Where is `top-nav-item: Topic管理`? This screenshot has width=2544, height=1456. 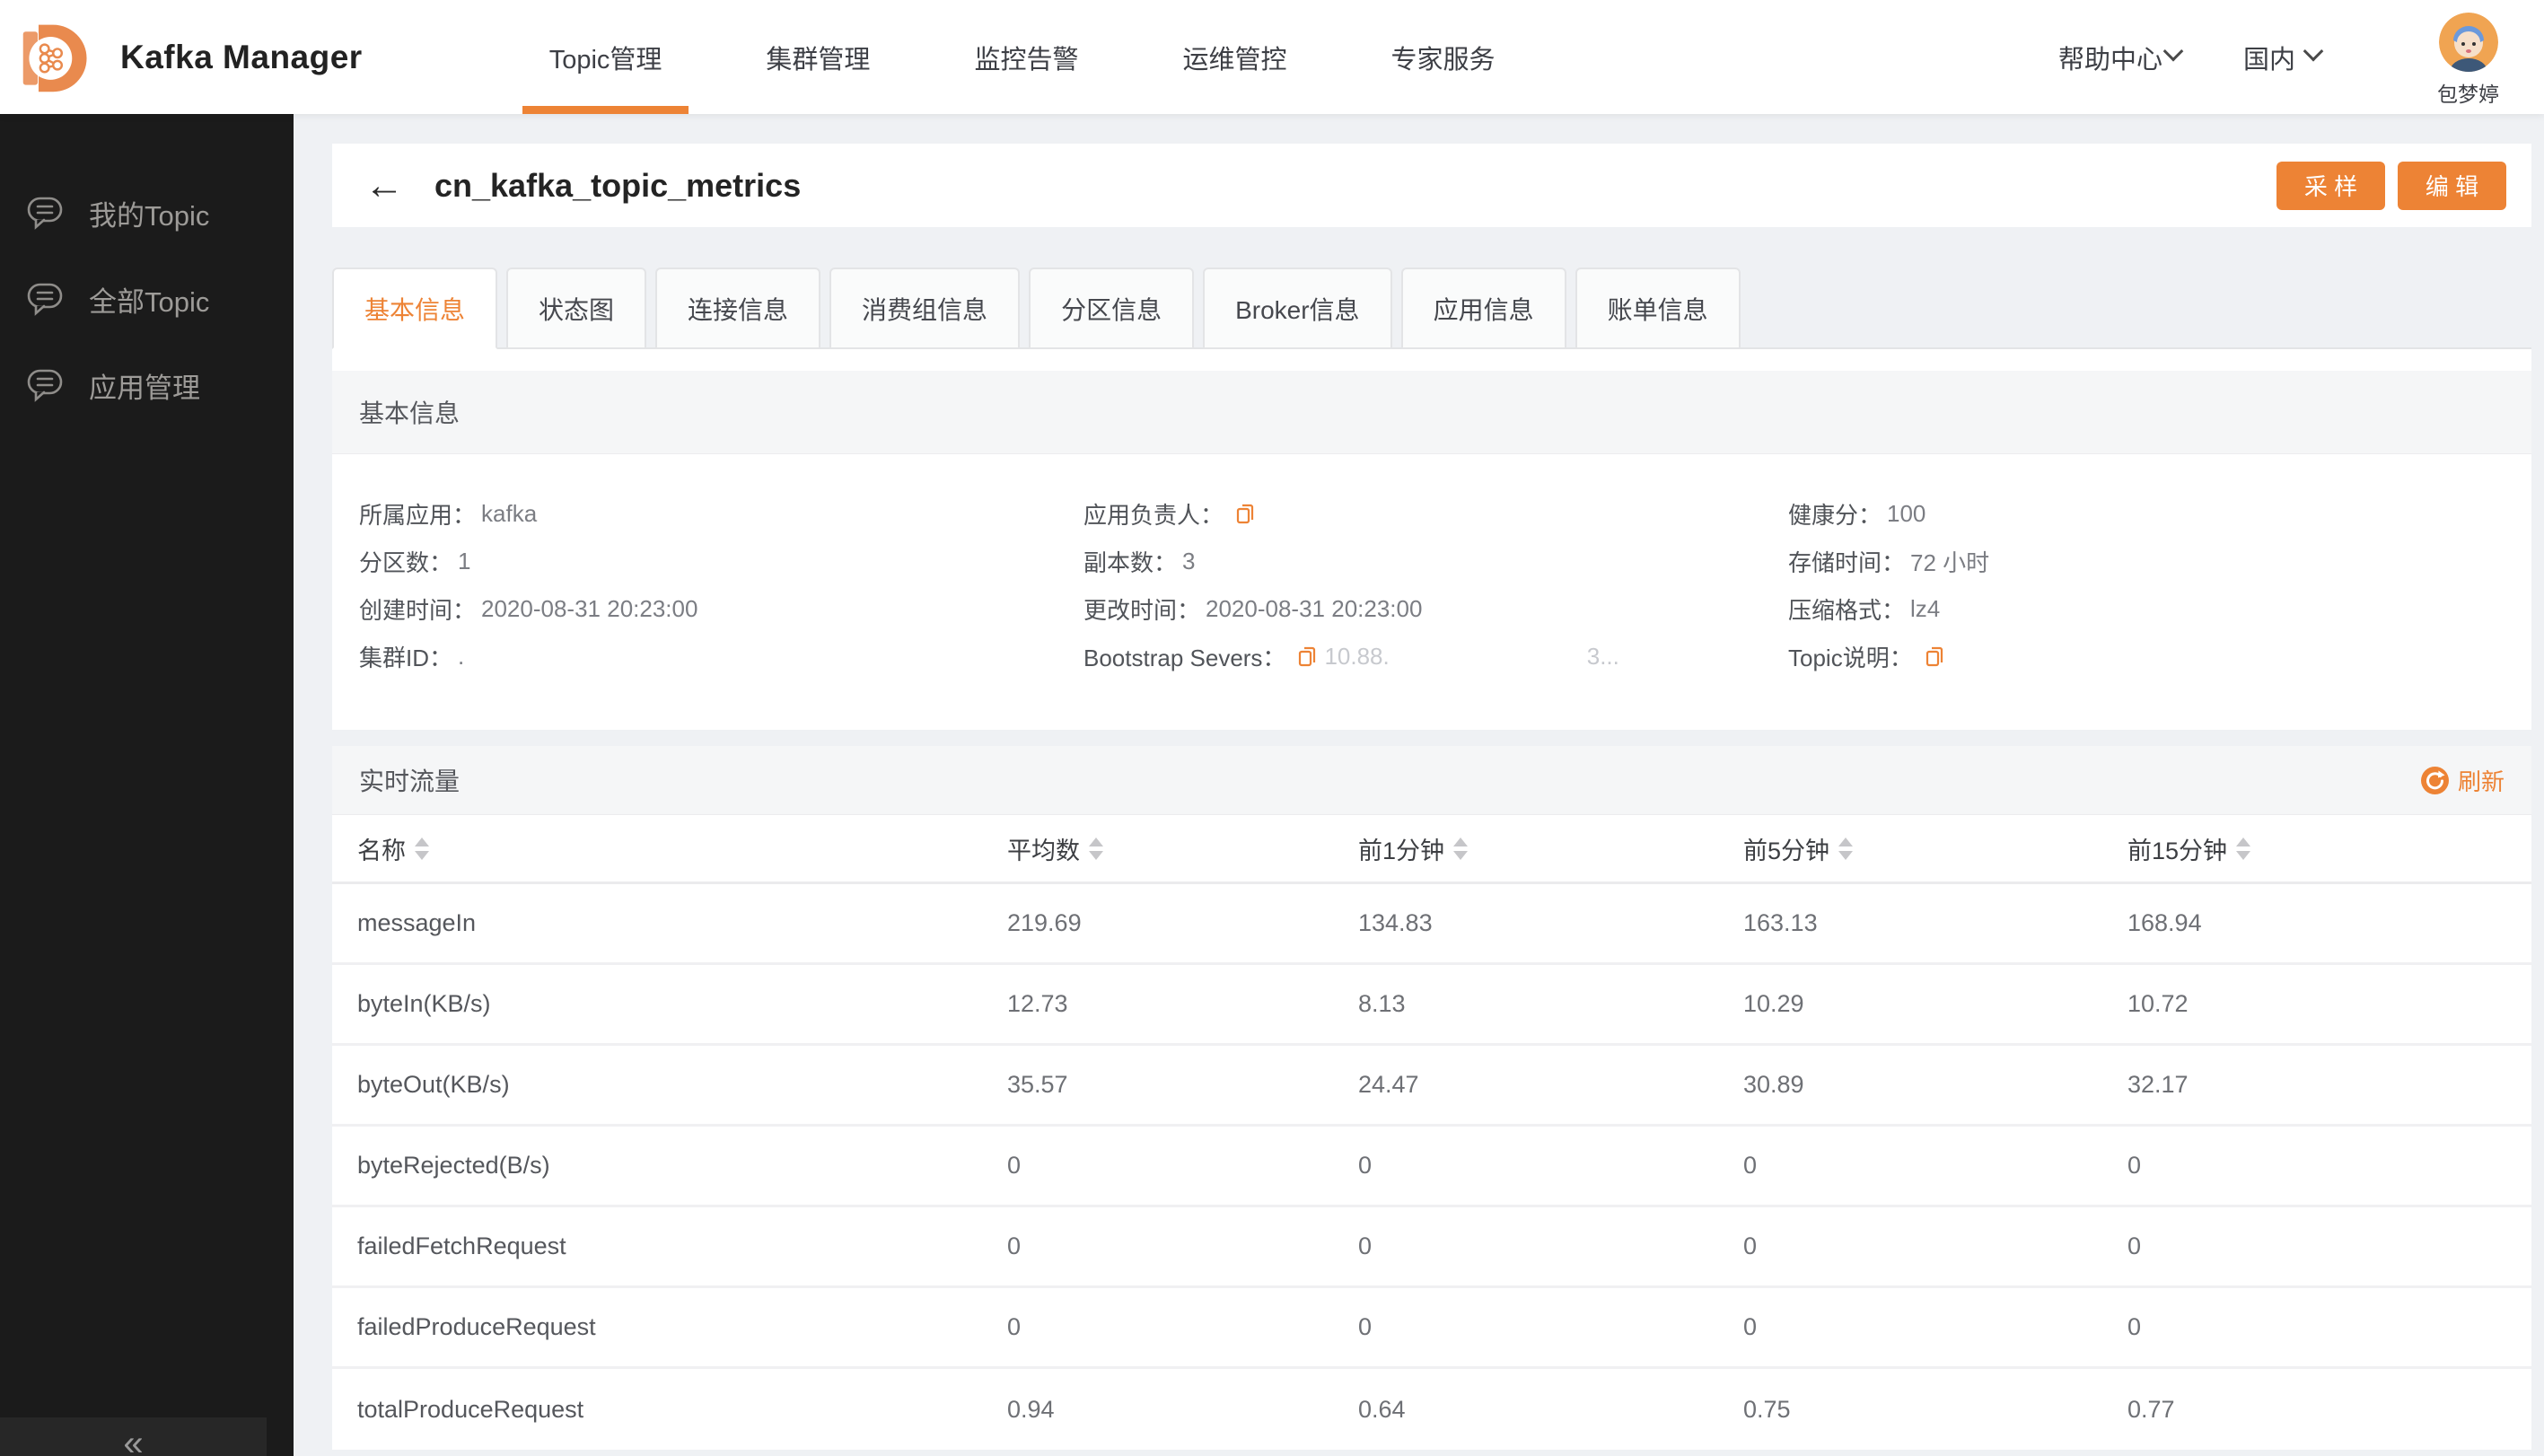 top-nav-item: Topic管理 is located at coordinates (606, 57).